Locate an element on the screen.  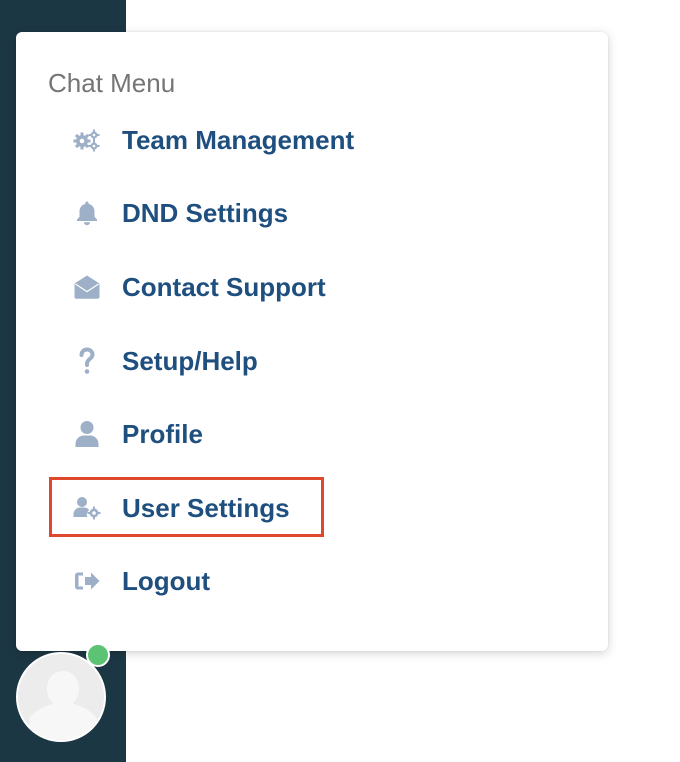
envelope-open-icon is located at coordinates (87, 287).